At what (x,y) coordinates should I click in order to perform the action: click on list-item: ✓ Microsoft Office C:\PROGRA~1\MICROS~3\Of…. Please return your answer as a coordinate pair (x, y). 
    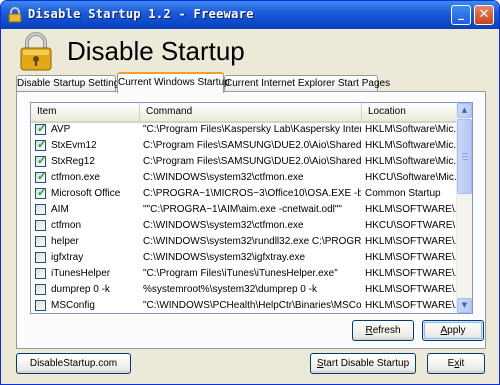
    Looking at the image, I should click on (244, 194).